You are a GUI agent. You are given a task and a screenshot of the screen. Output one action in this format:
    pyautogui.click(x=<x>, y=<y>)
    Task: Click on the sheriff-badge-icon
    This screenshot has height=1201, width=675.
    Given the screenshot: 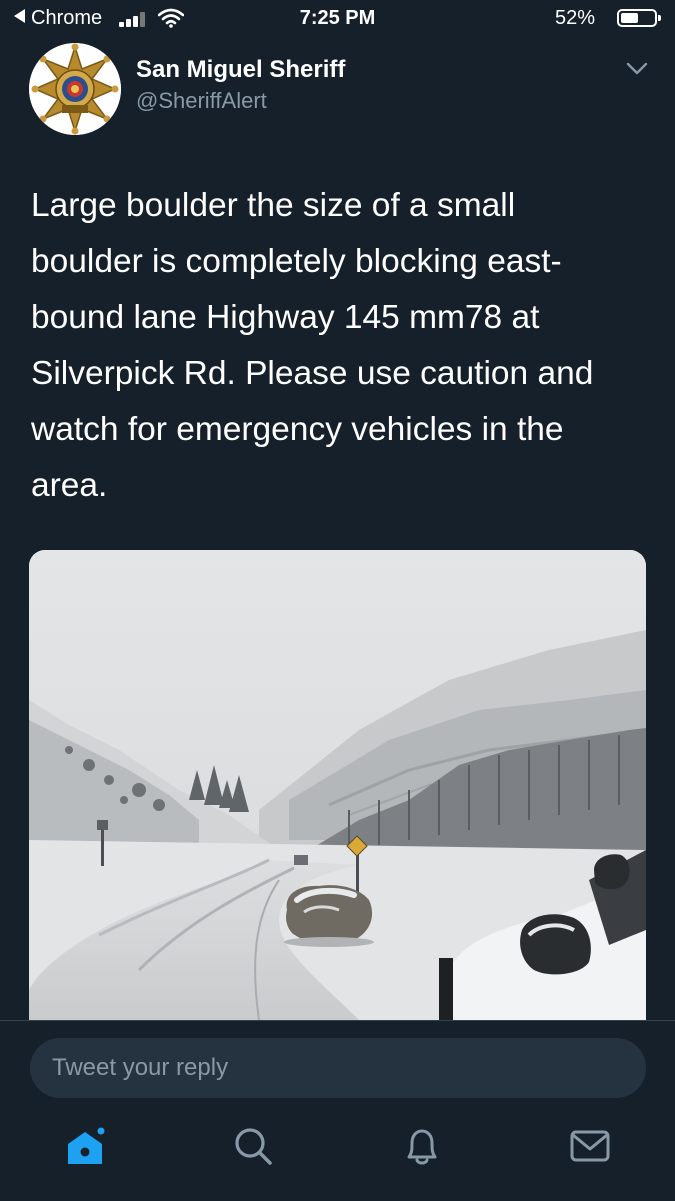 What is the action you would take?
    pyautogui.click(x=75, y=89)
    